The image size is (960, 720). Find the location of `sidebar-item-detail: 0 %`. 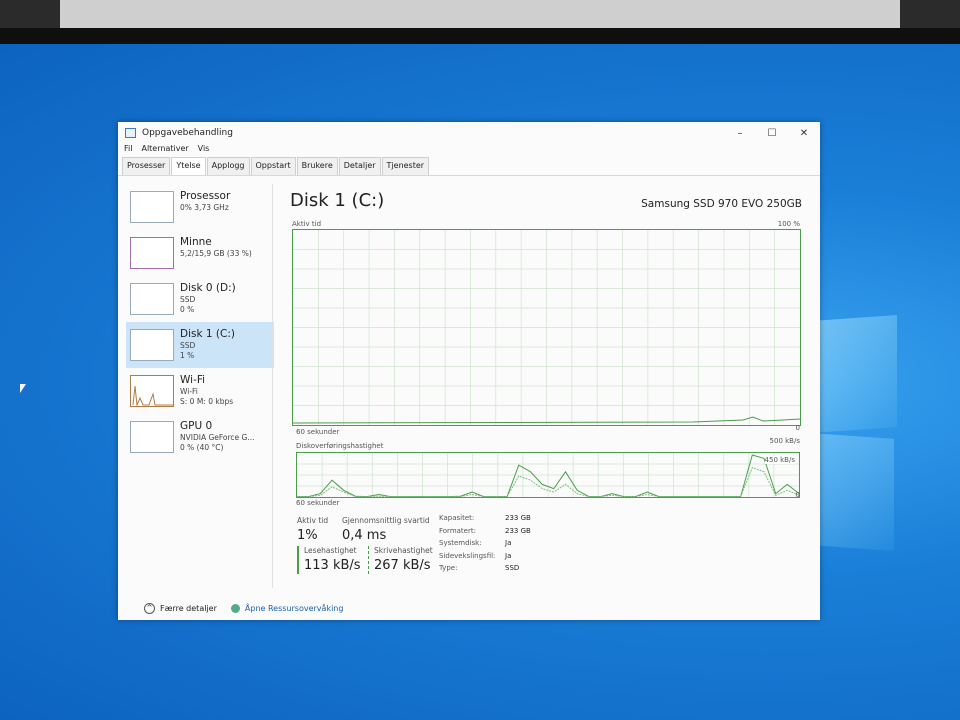

sidebar-item-detail: 0 % is located at coordinates (187, 309).